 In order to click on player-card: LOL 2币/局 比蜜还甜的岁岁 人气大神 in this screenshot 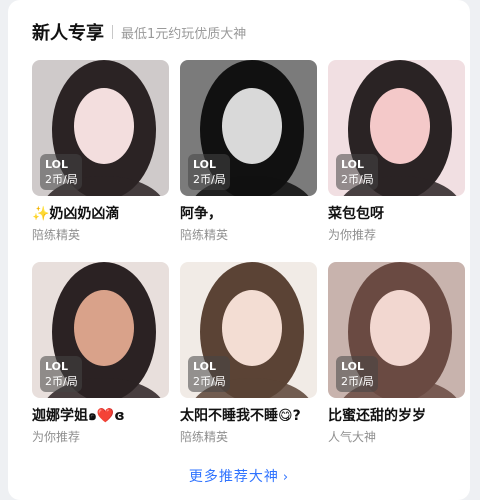, I will do `click(396, 353)`.